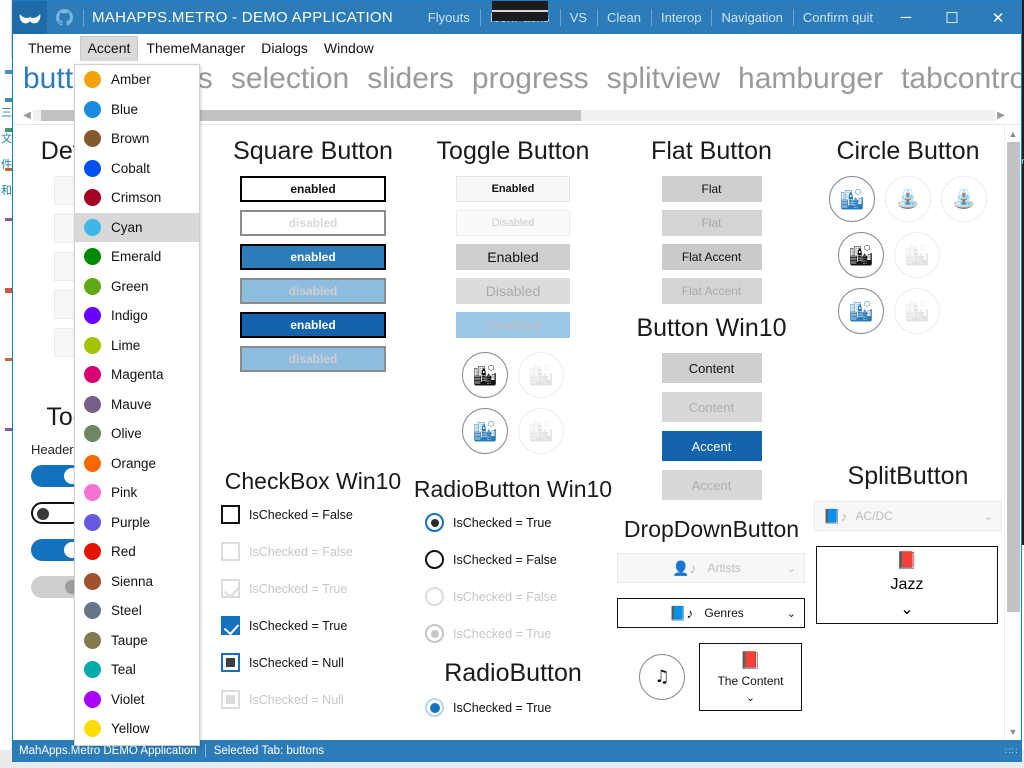  I want to click on status-selected-tab: Selected Tab: buttons, so click(269, 750).